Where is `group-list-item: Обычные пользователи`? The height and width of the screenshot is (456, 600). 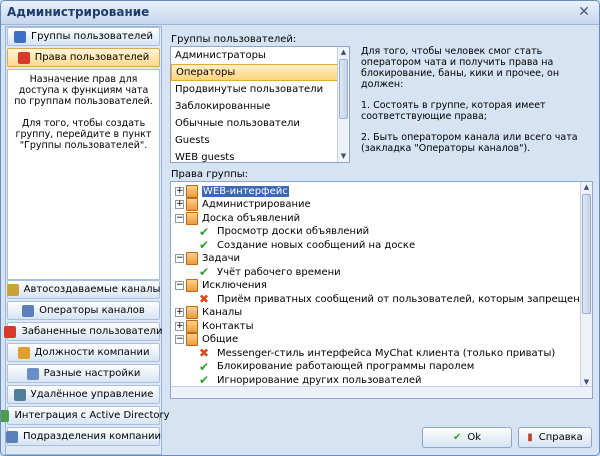 group-list-item: Обычные пользователи is located at coordinates (260, 123).